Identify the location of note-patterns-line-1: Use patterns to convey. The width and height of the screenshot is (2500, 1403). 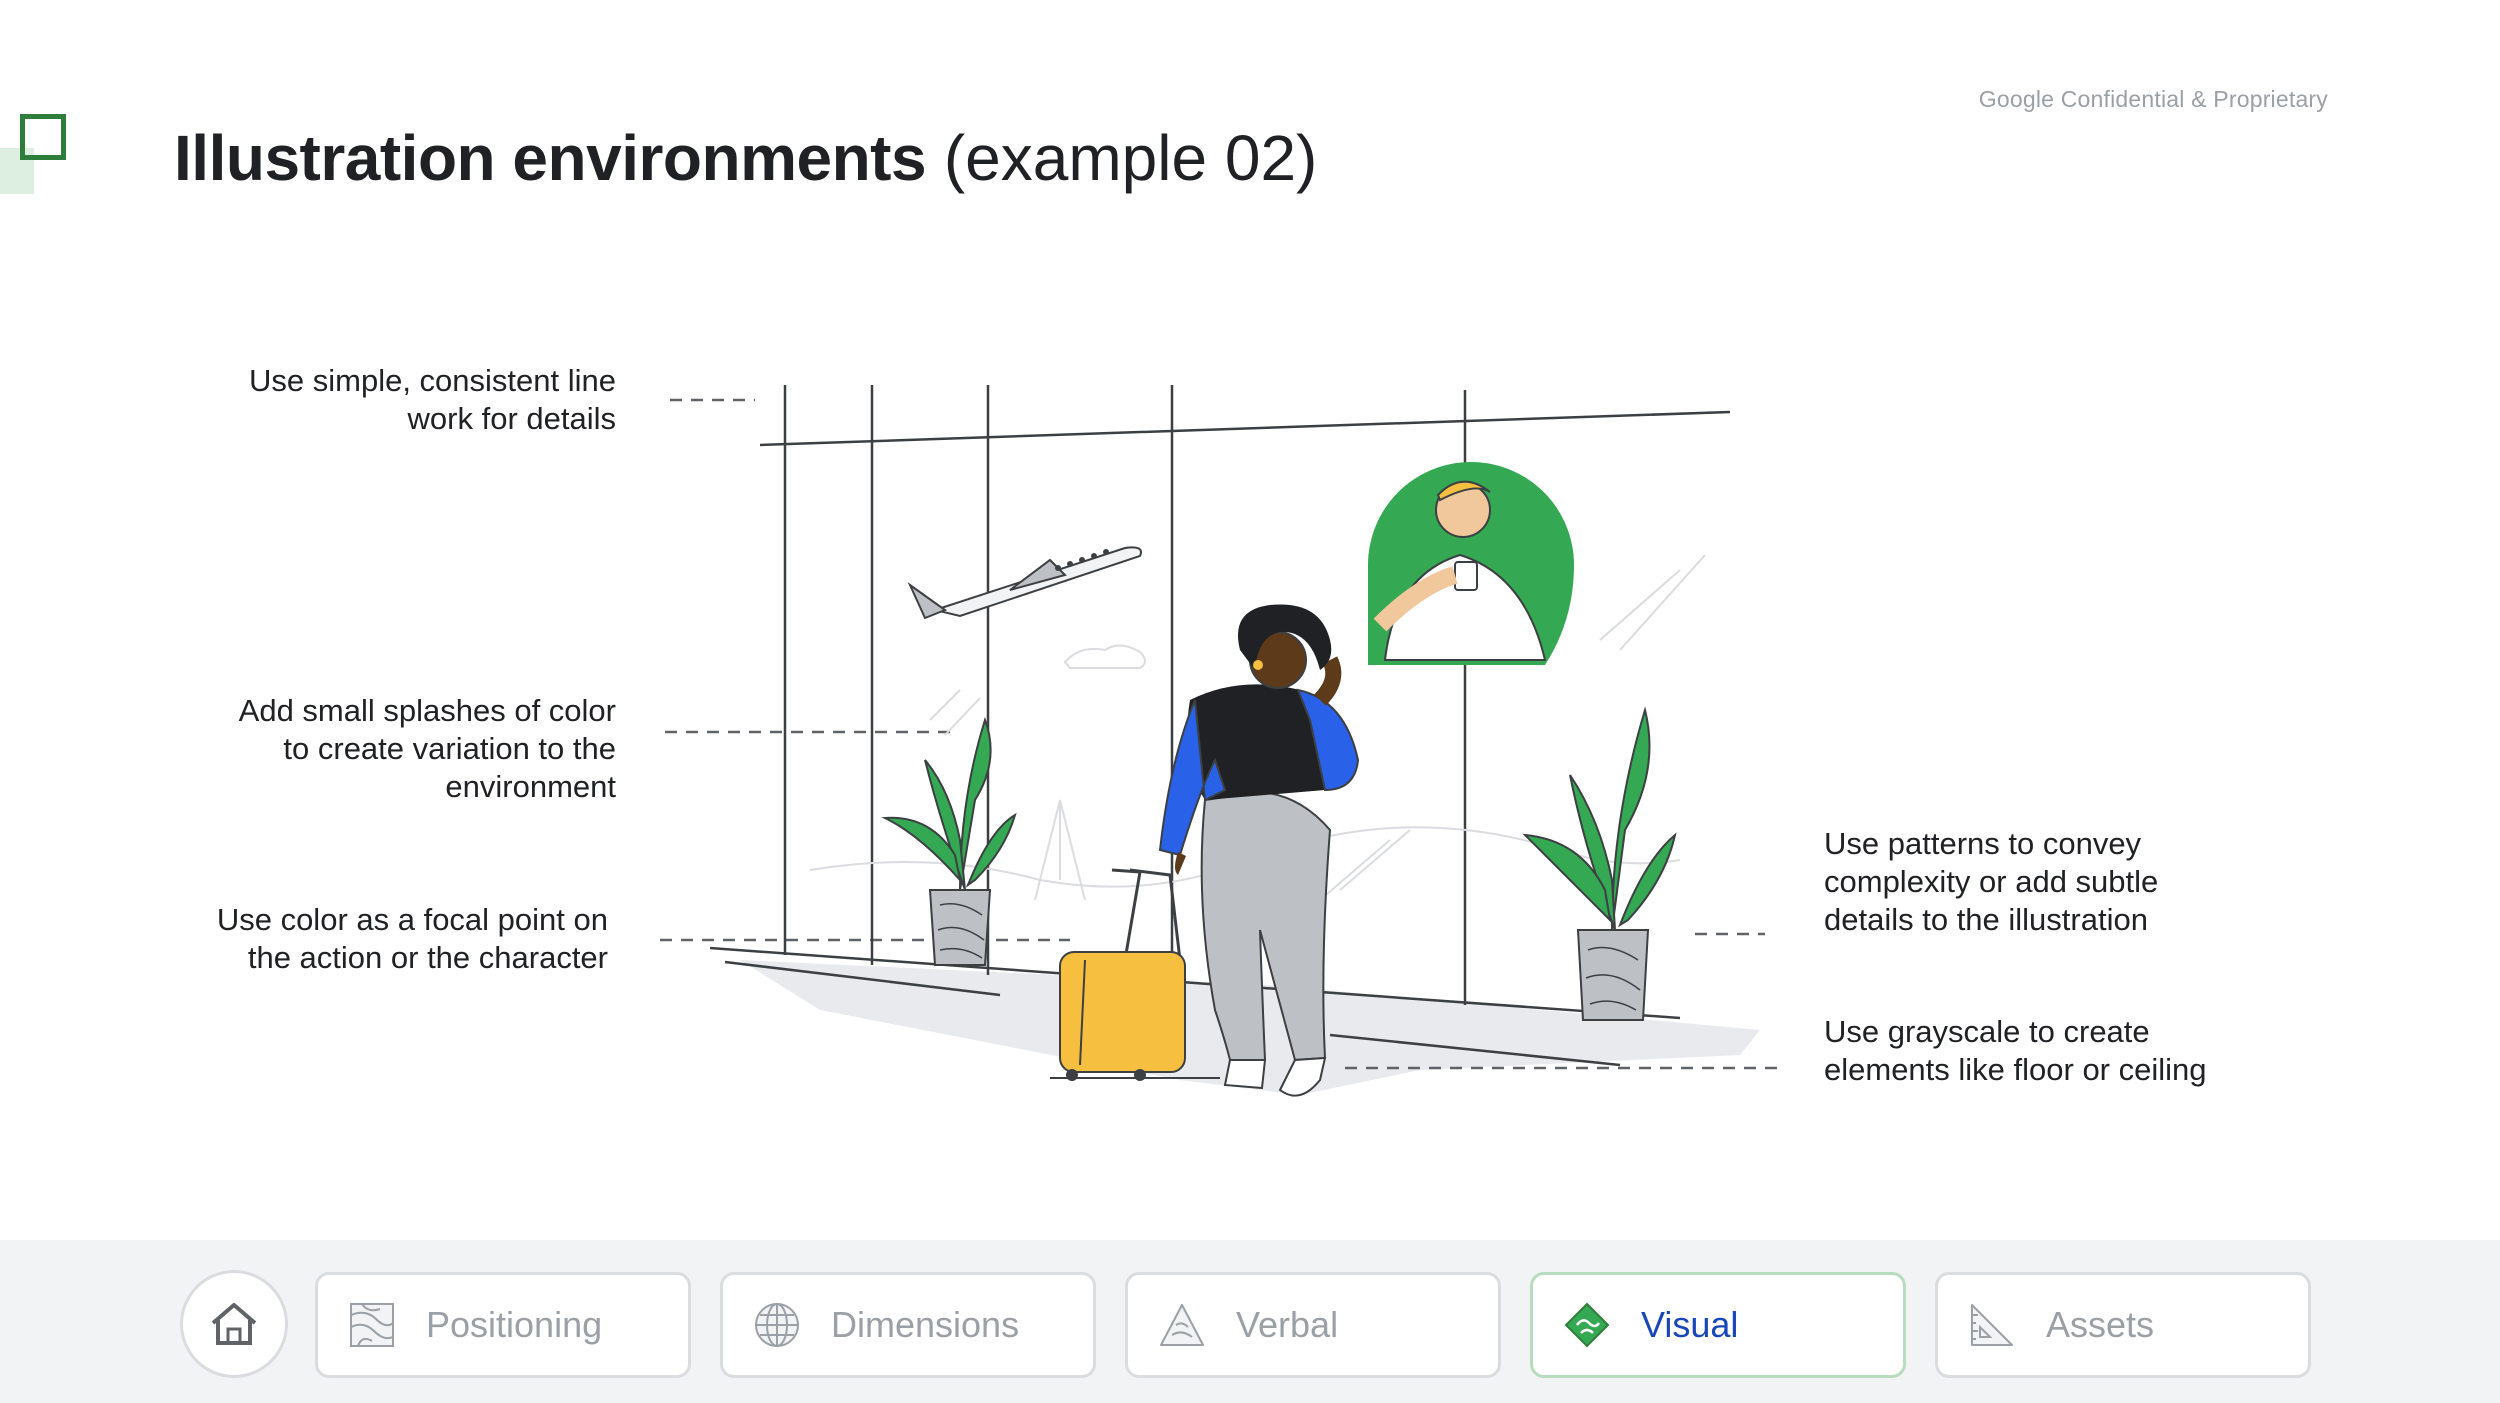
(1983, 843).